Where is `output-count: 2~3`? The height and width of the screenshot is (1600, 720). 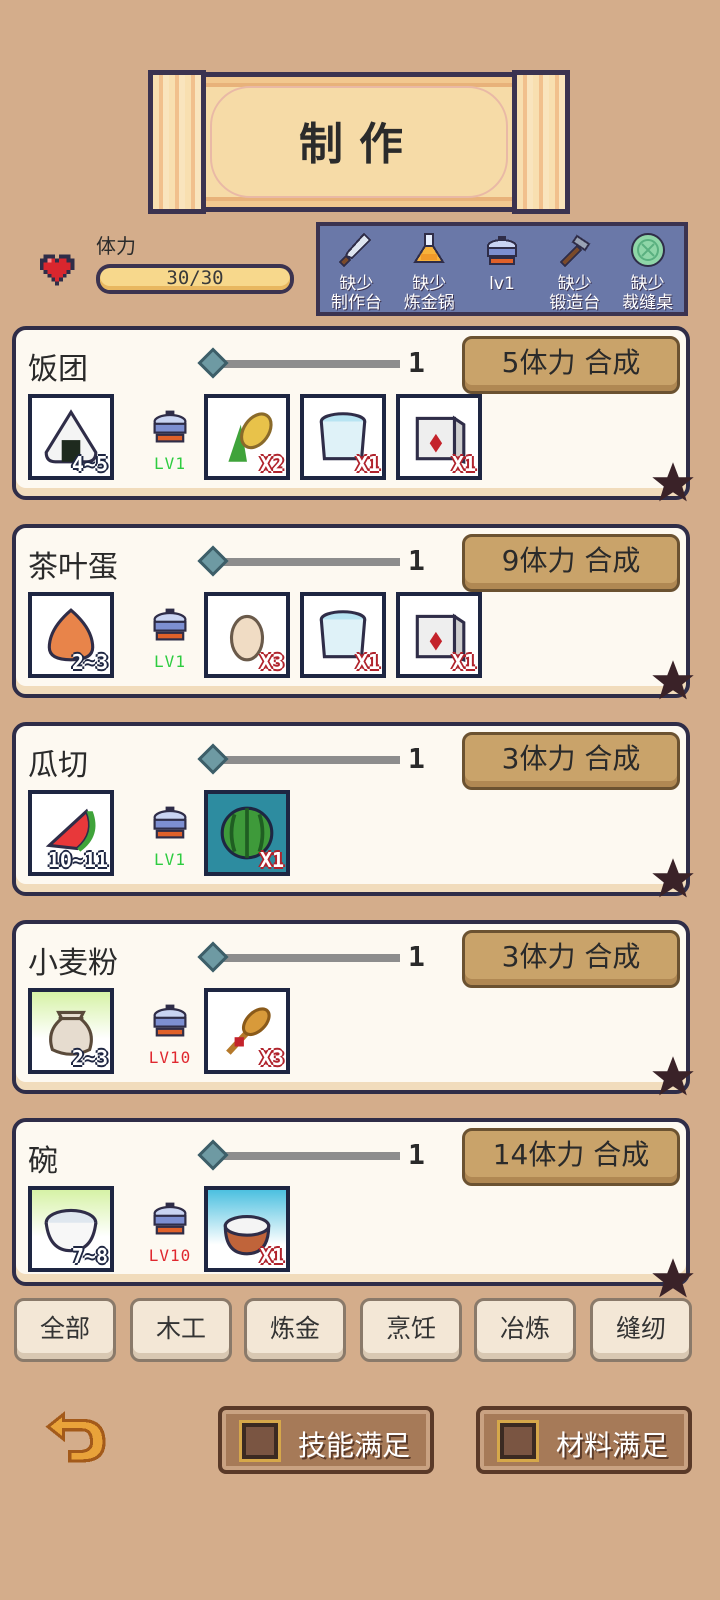 output-count: 2~3 is located at coordinates (89, 662).